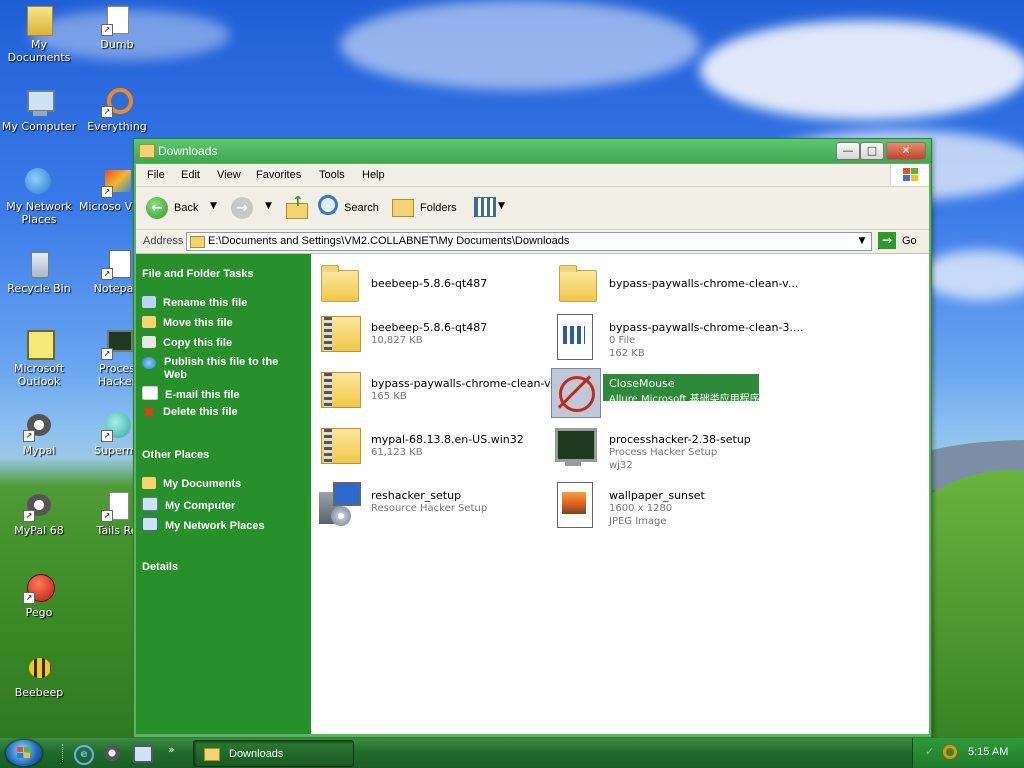  What do you see at coordinates (39, 102) in the screenshot?
I see `my-computer-icon` at bounding box center [39, 102].